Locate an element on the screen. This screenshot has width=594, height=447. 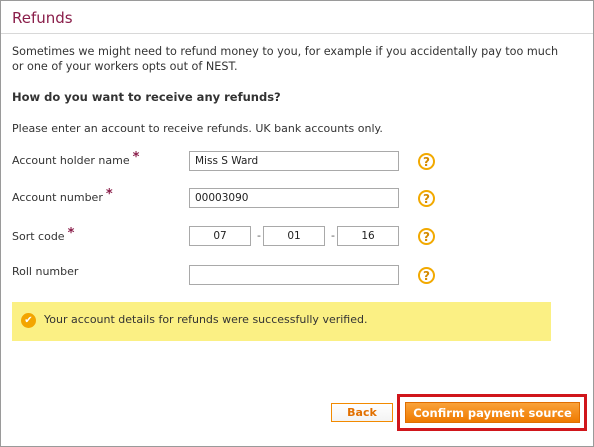
sort-code-label: Sort code * is located at coordinates (43, 235).